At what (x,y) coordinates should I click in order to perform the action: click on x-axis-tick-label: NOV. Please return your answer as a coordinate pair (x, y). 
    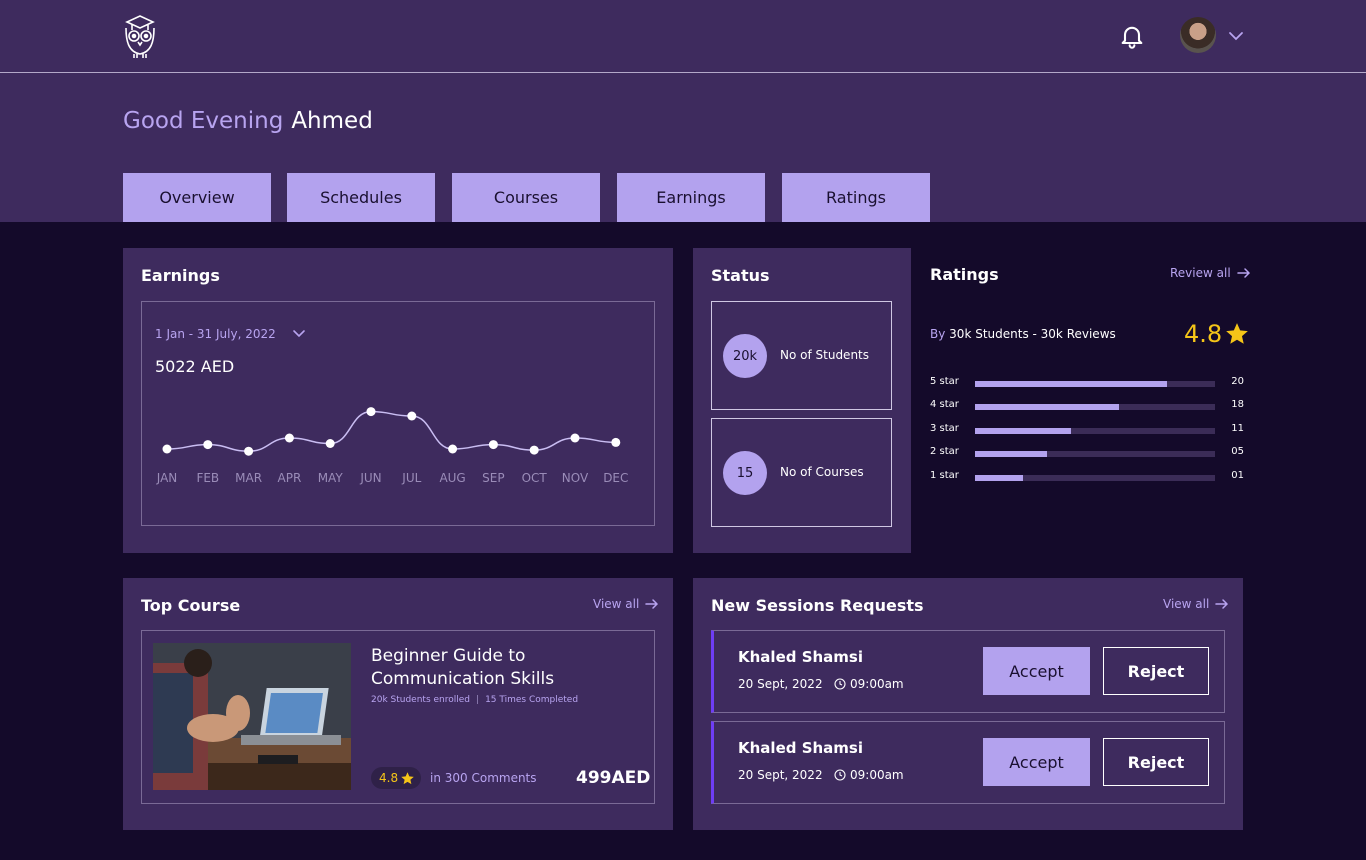
    Looking at the image, I should click on (575, 478).